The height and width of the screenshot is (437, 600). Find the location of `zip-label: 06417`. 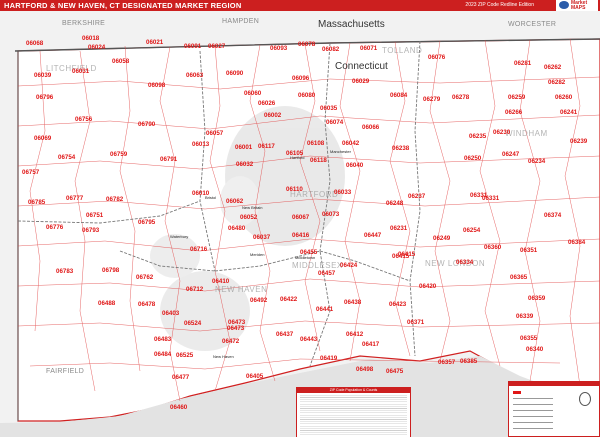

zip-label: 06417 is located at coordinates (371, 344).